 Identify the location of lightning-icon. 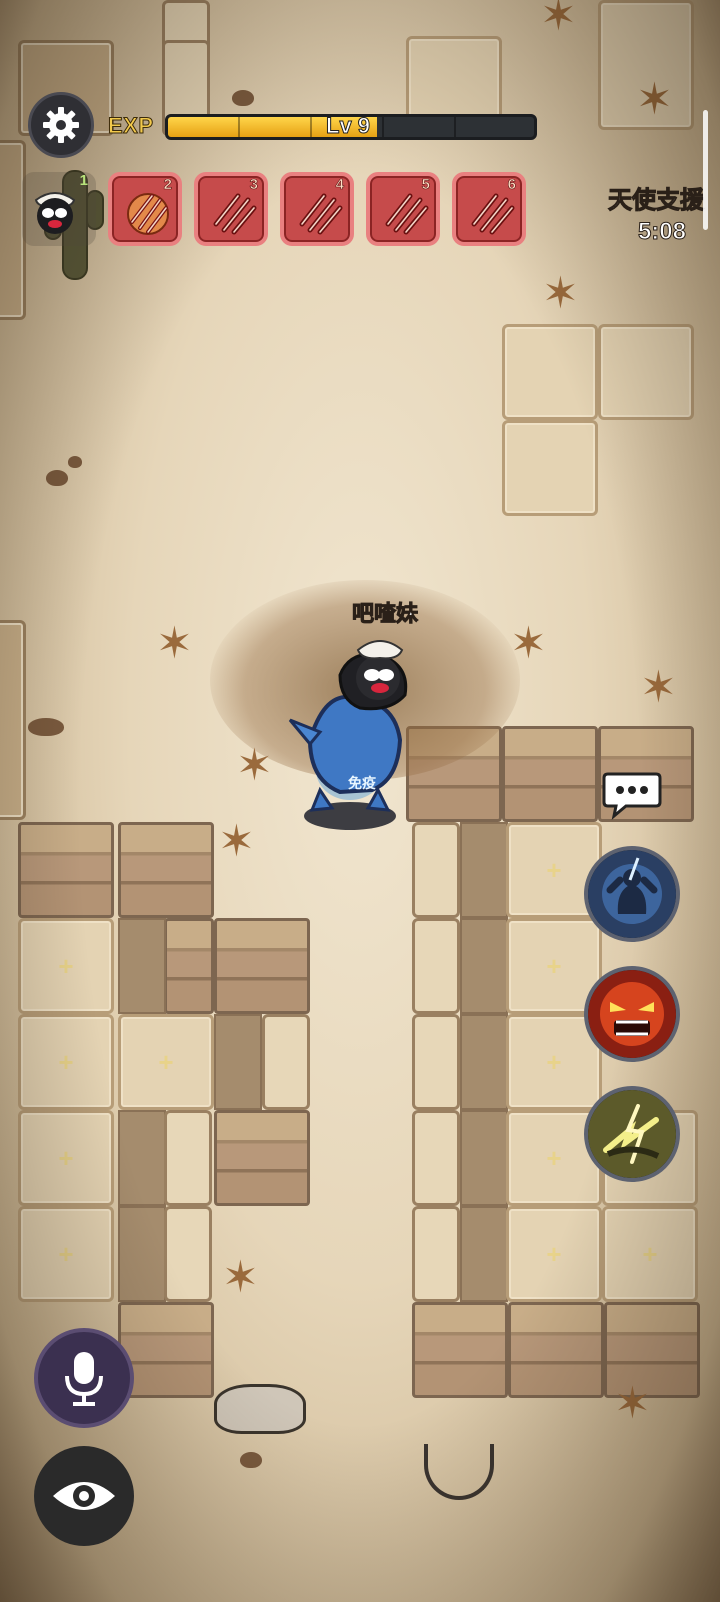
(632, 1134).